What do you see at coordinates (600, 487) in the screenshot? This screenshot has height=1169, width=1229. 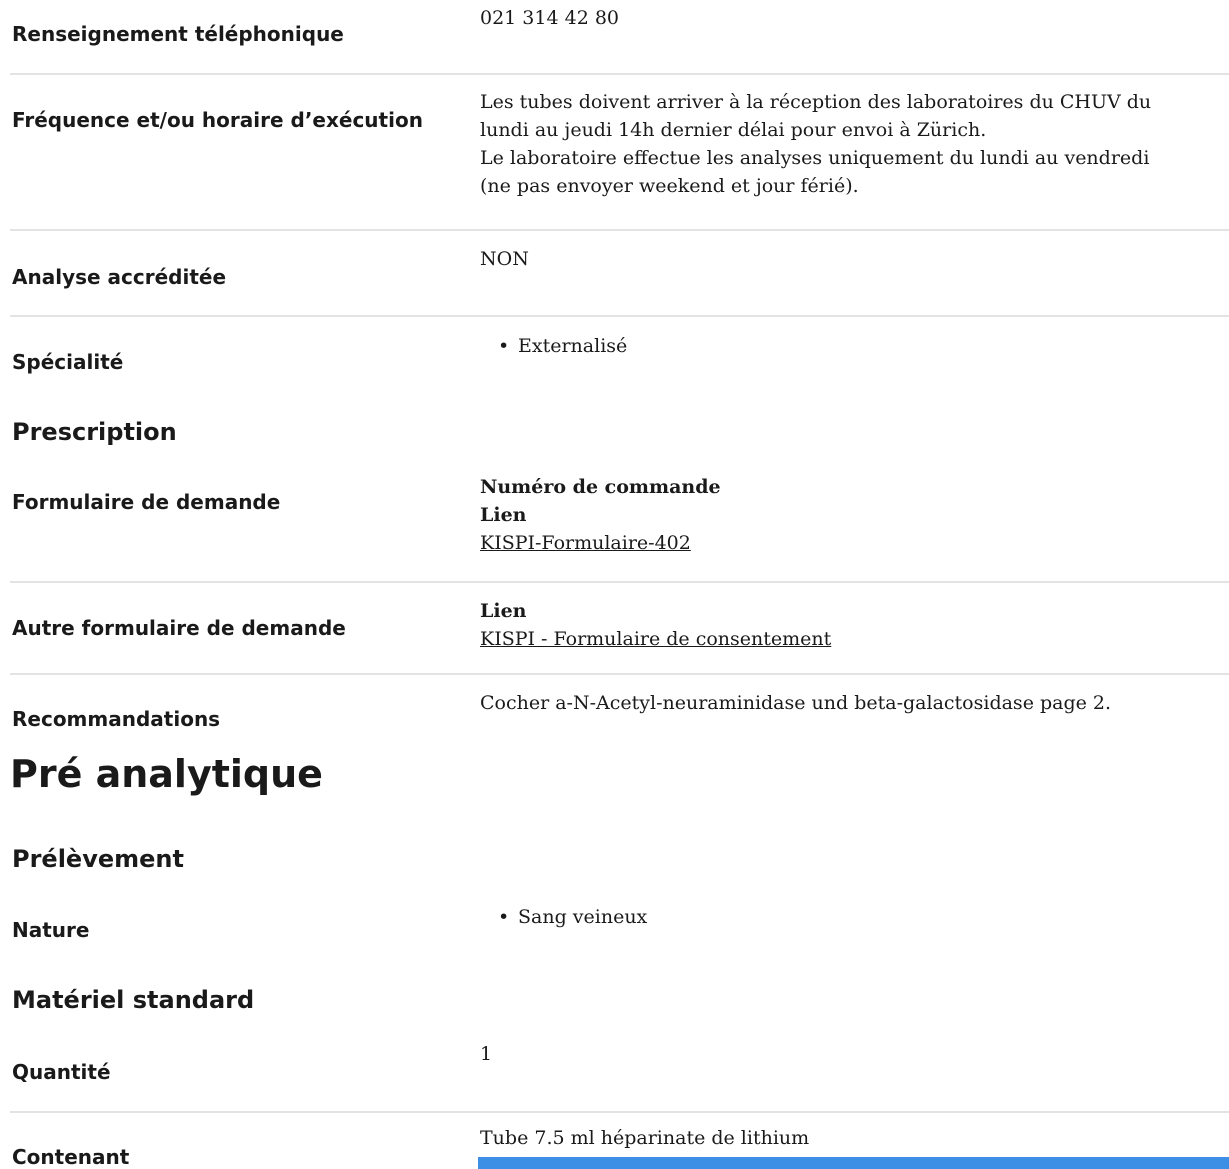 I see `order-number-label: Numéro de commande` at bounding box center [600, 487].